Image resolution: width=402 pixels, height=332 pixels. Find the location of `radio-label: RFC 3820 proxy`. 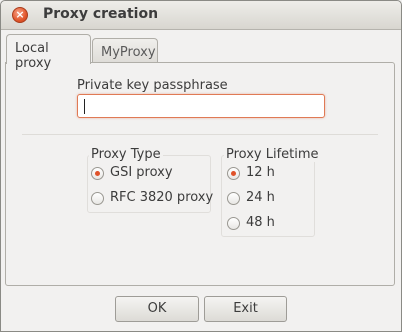

radio-label: RFC 3820 proxy is located at coordinates (162, 197).